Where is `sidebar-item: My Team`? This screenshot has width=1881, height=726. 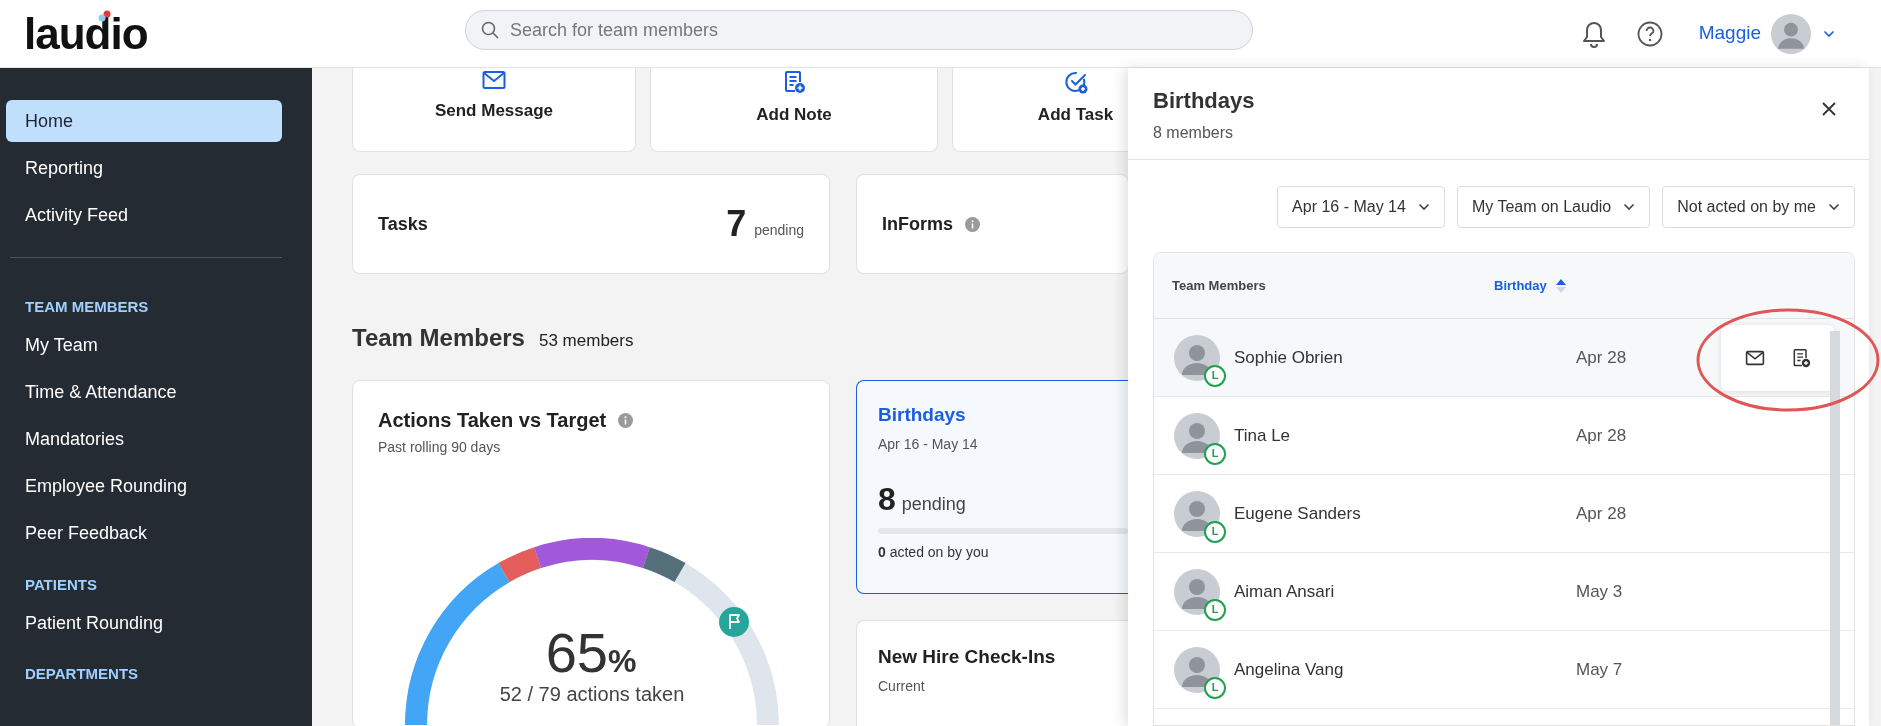 sidebar-item: My Team is located at coordinates (144, 345).